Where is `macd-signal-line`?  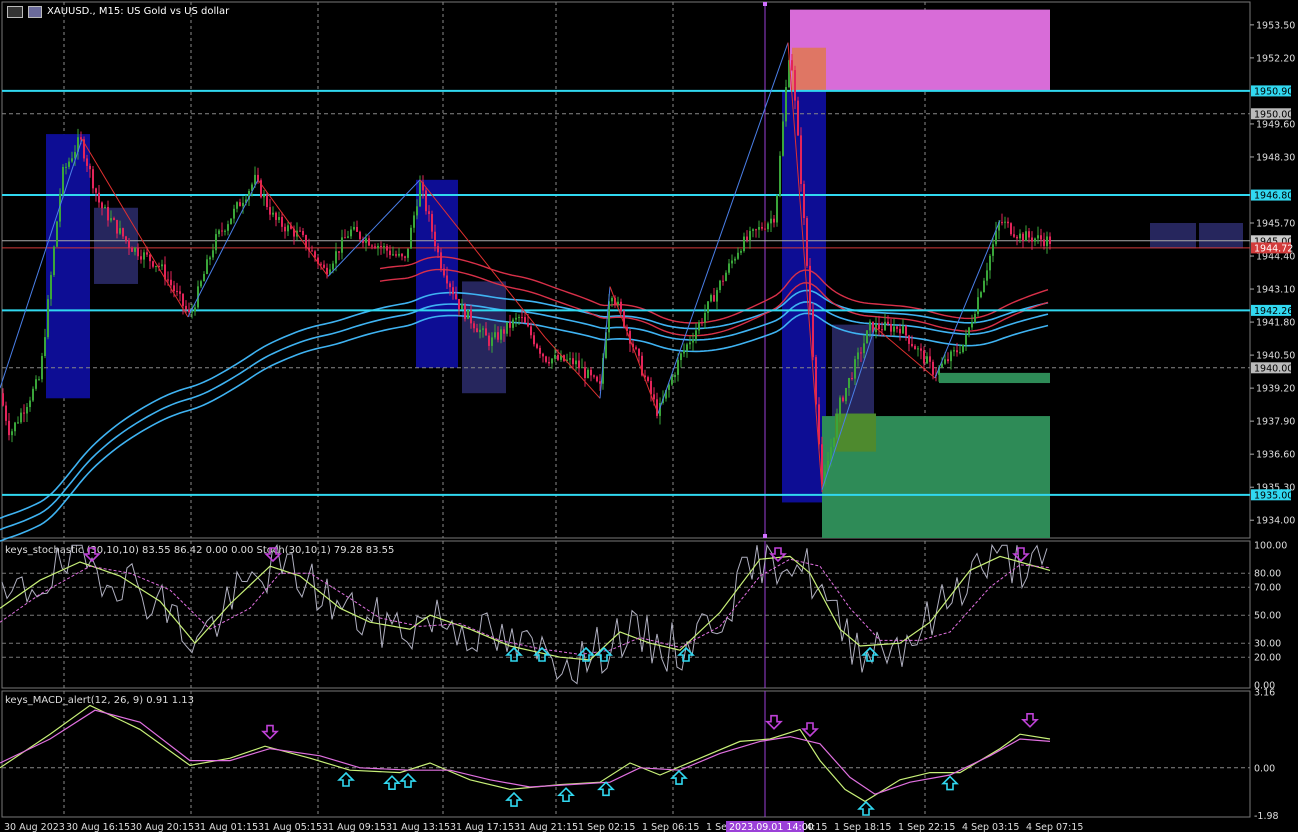 macd-signal-line is located at coordinates (525, 752).